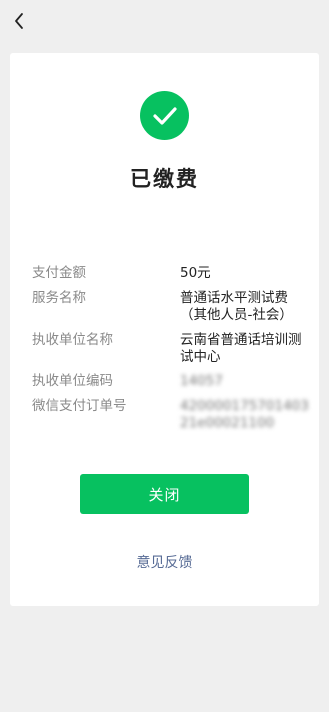 The width and height of the screenshot is (329, 712). I want to click on detail-value: 普通话水平测试费 （其他人员-社会）, so click(241, 307).